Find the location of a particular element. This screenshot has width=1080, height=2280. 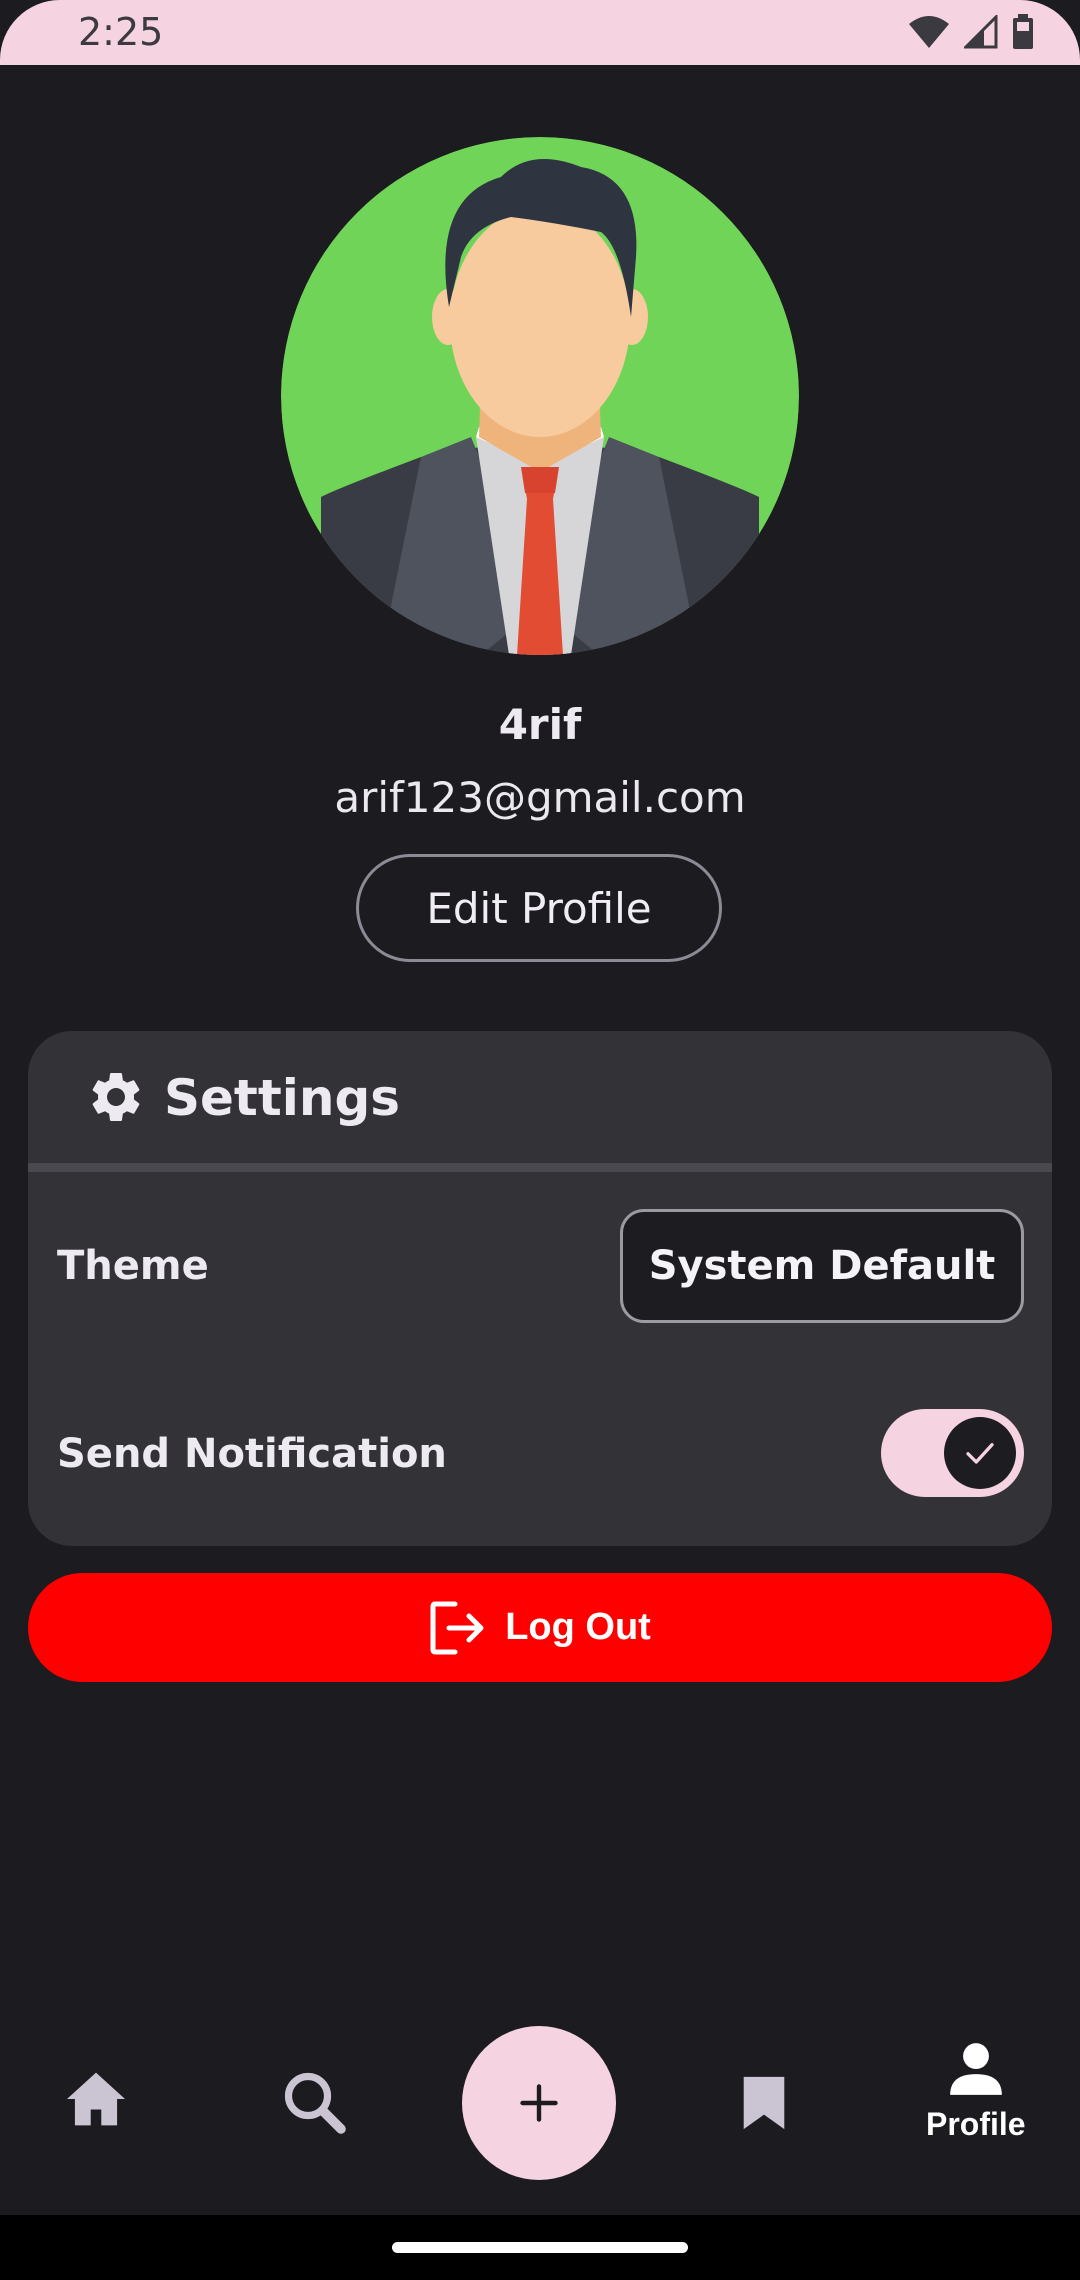

settings-header: Settings is located at coordinates (540, 1097).